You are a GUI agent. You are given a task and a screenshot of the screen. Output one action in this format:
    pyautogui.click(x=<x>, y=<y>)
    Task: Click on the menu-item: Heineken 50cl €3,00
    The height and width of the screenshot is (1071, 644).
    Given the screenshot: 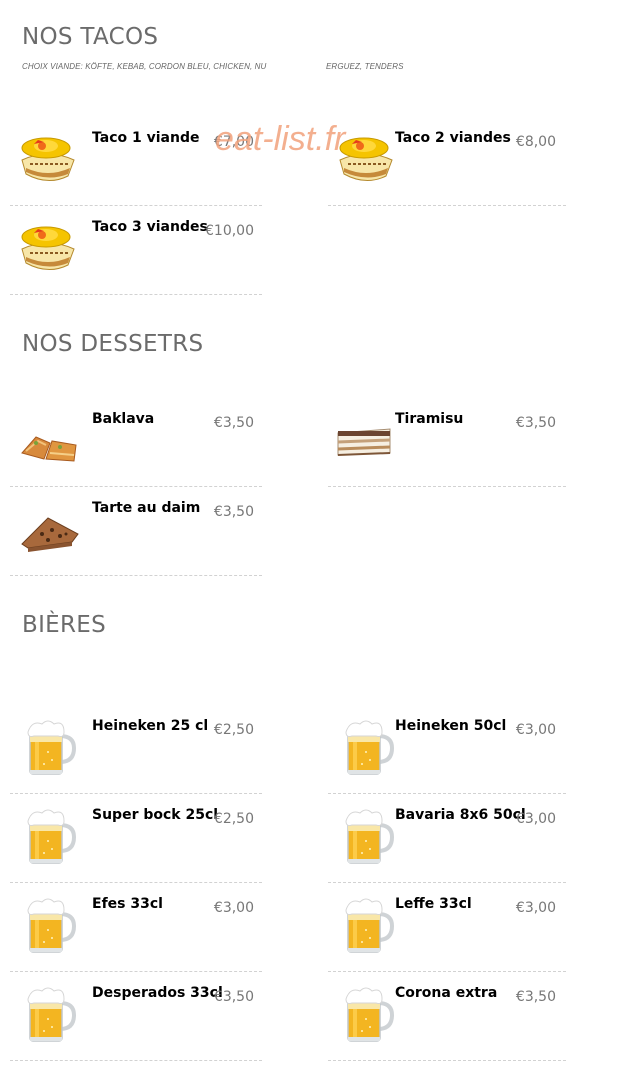 What is the action you would take?
    pyautogui.click(x=447, y=749)
    